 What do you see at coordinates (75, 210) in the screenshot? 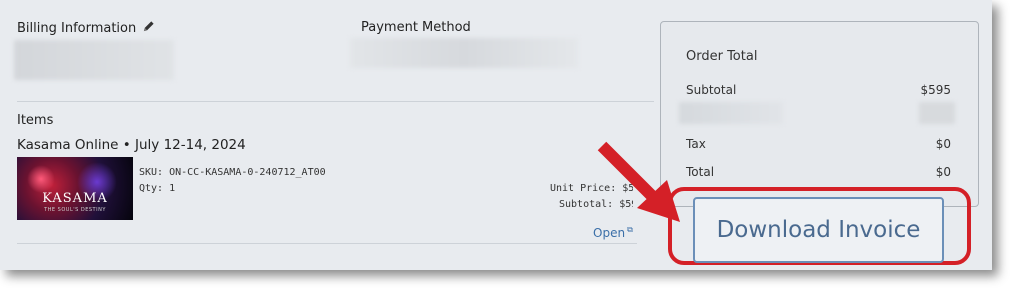
I see `thumbnail-subtitle: THE SOUL'S DESTINY` at bounding box center [75, 210].